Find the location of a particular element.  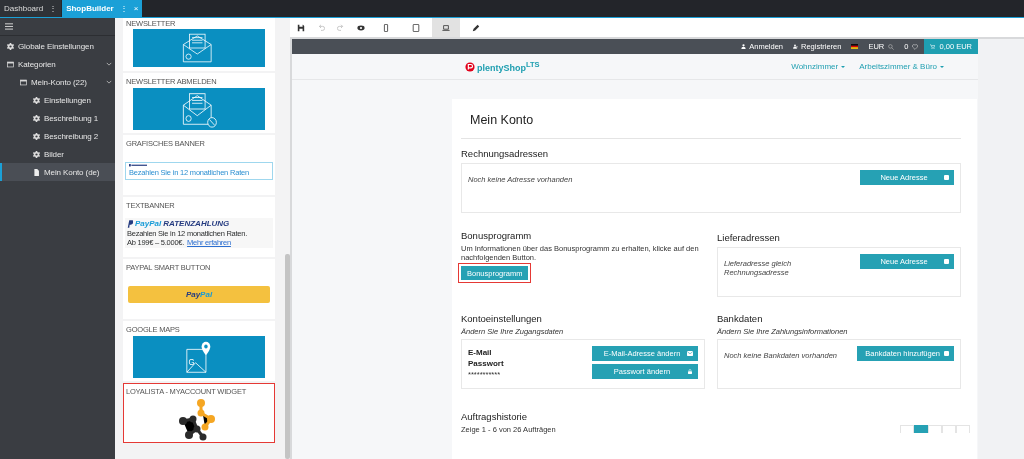

flag-icon is located at coordinates (855, 46).